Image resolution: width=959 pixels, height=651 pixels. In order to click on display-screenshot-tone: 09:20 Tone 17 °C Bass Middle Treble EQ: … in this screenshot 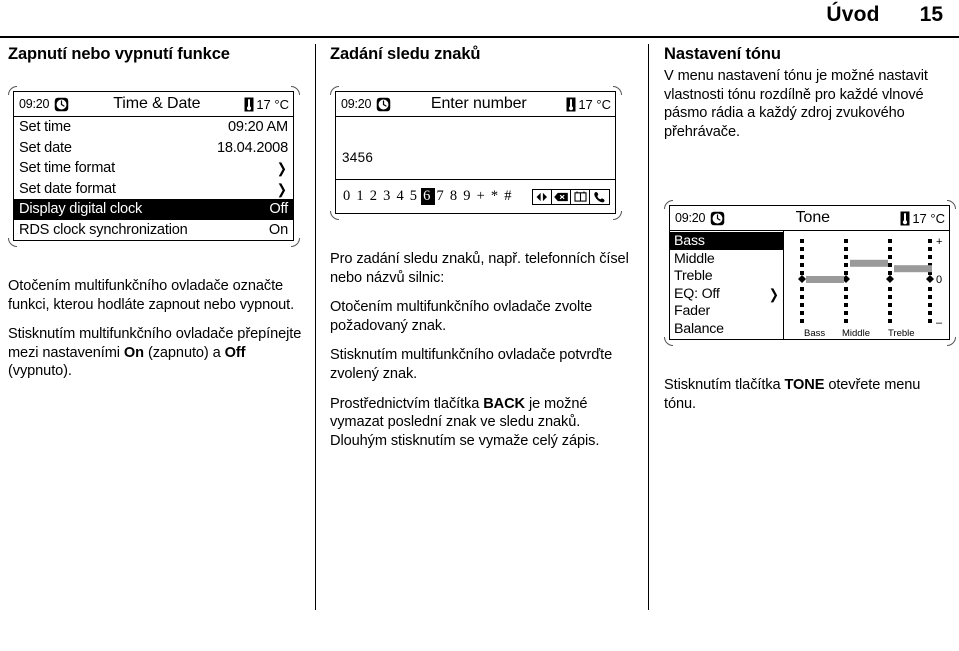, I will do `click(810, 273)`.